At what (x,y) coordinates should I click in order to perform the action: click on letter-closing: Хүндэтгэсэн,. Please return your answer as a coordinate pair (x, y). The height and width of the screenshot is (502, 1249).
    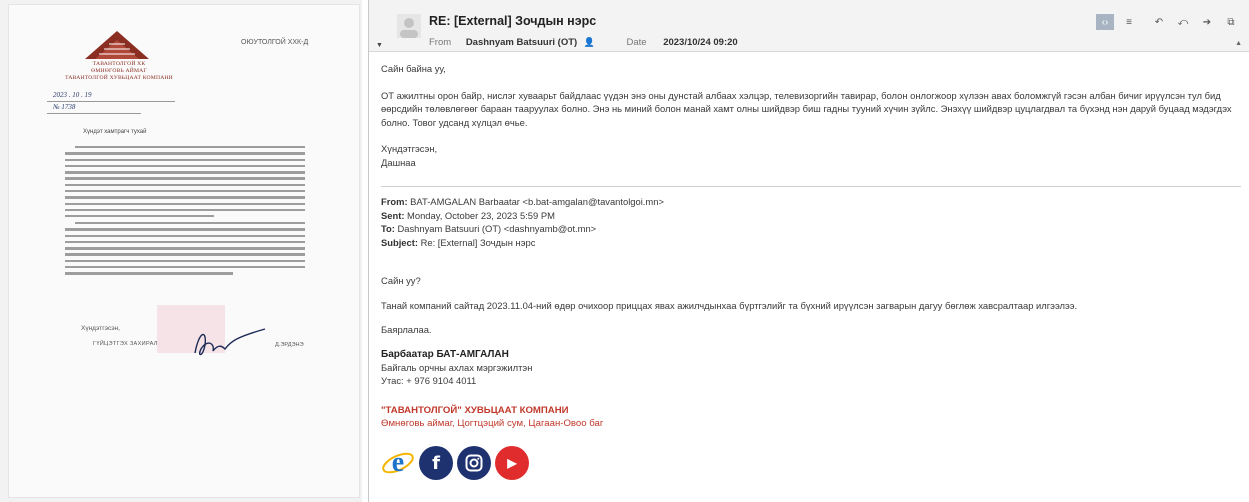
    Looking at the image, I should click on (100, 328).